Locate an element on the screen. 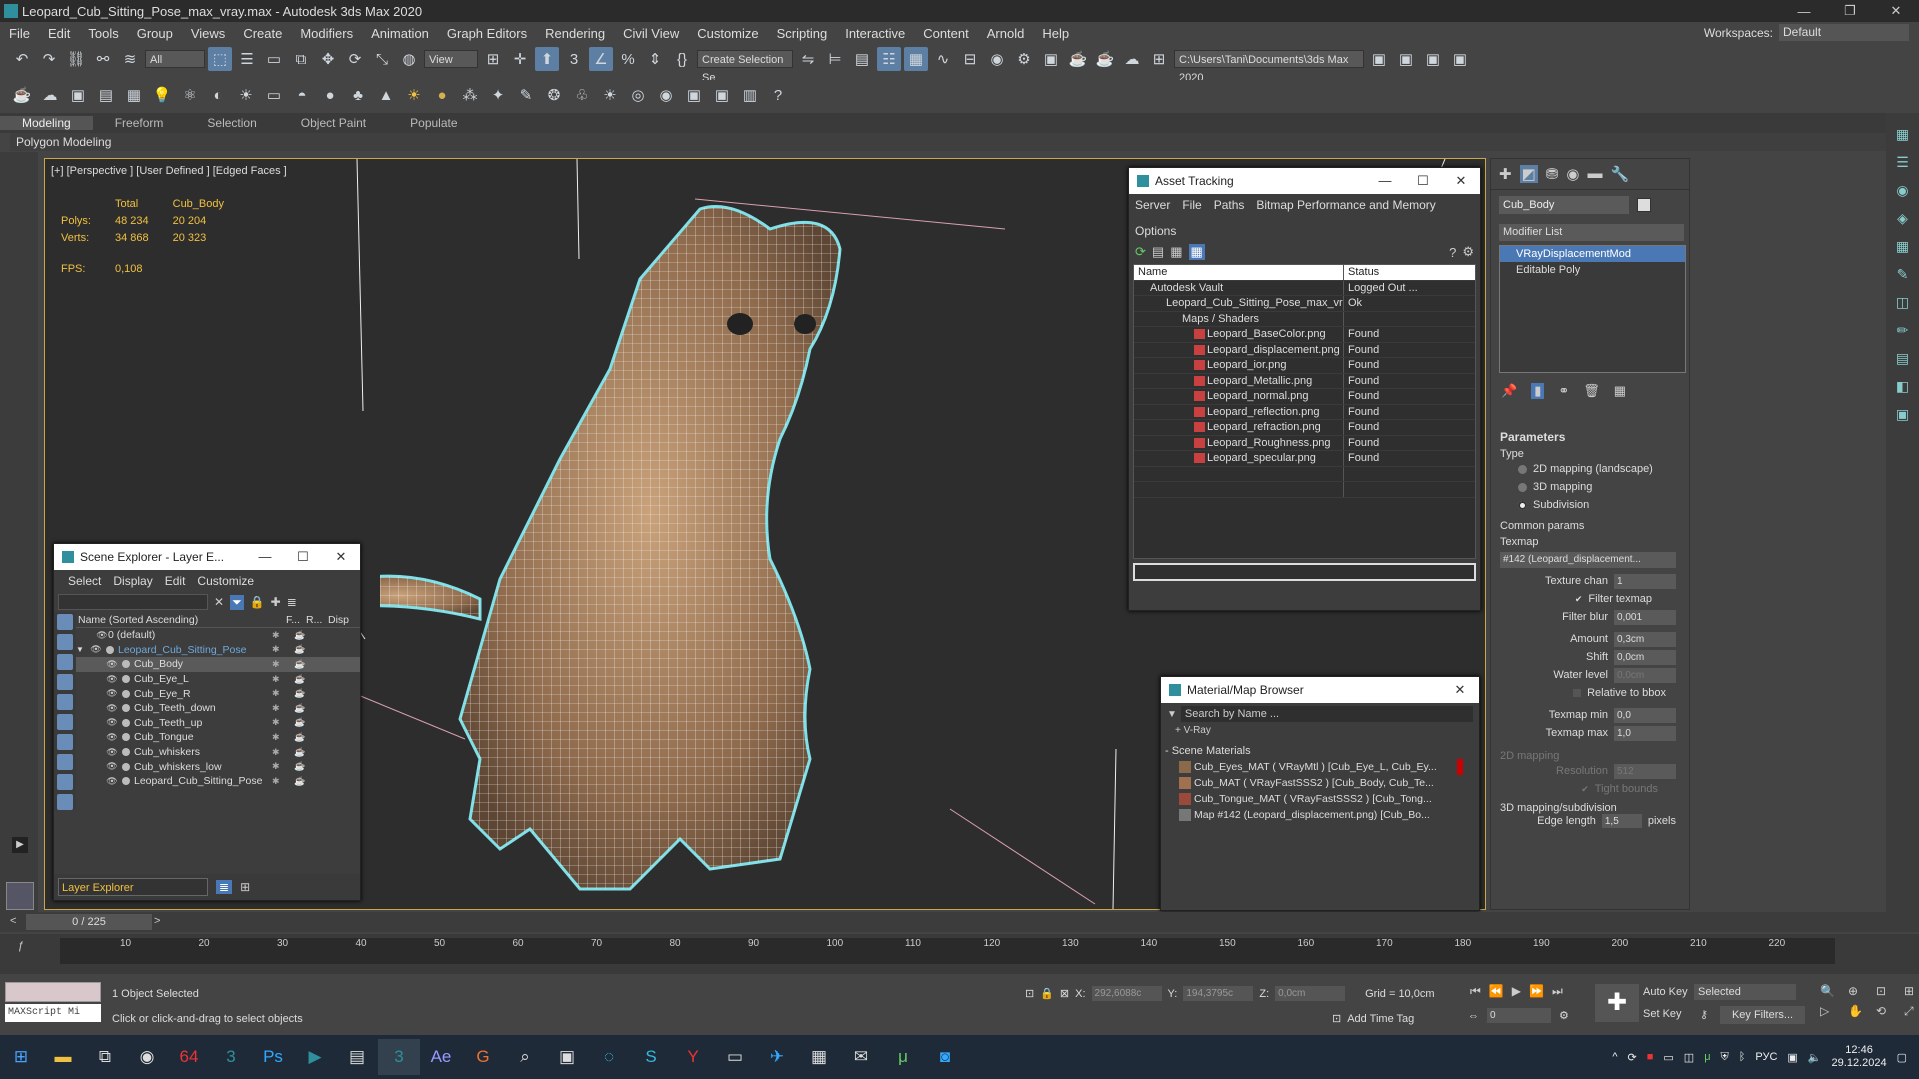  vray-sun-icon: ☀ is located at coordinates (246, 95).